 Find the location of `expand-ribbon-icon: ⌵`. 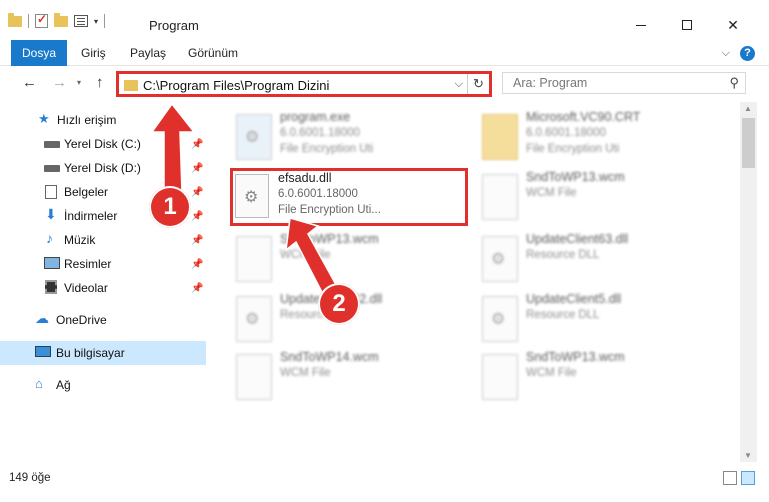

expand-ribbon-icon: ⌵ is located at coordinates (726, 53).